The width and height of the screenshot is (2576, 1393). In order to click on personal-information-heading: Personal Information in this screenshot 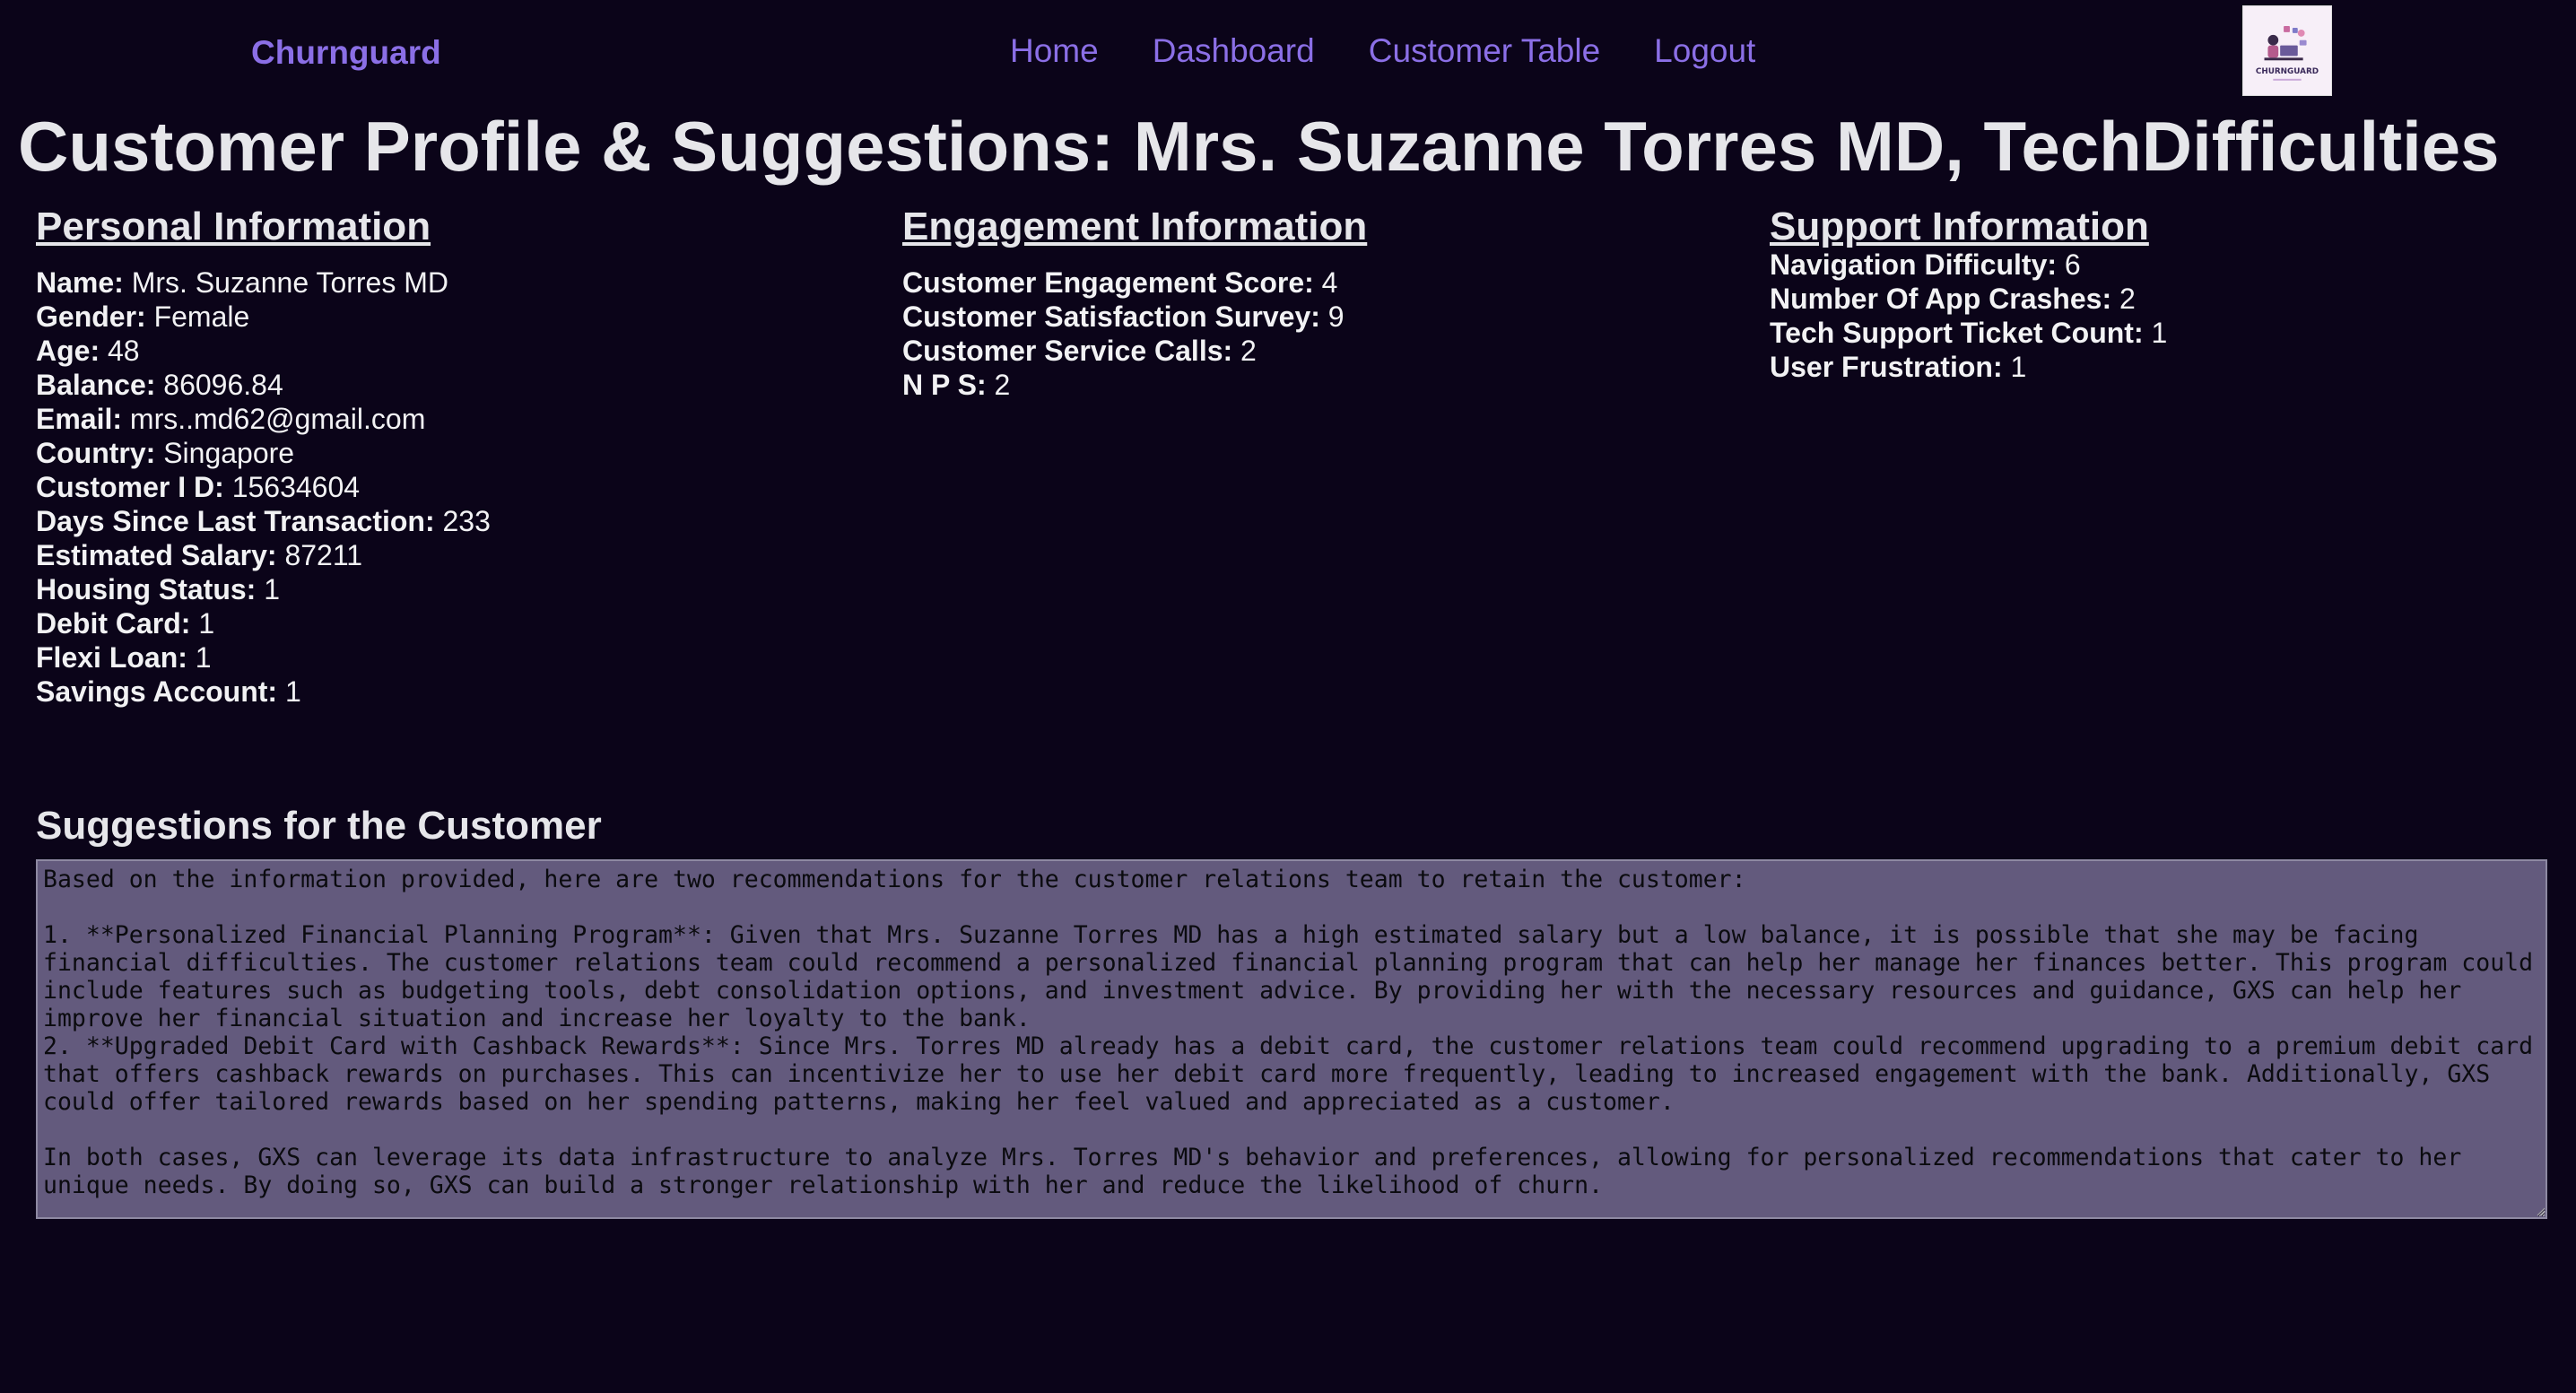, I will do `click(233, 226)`.